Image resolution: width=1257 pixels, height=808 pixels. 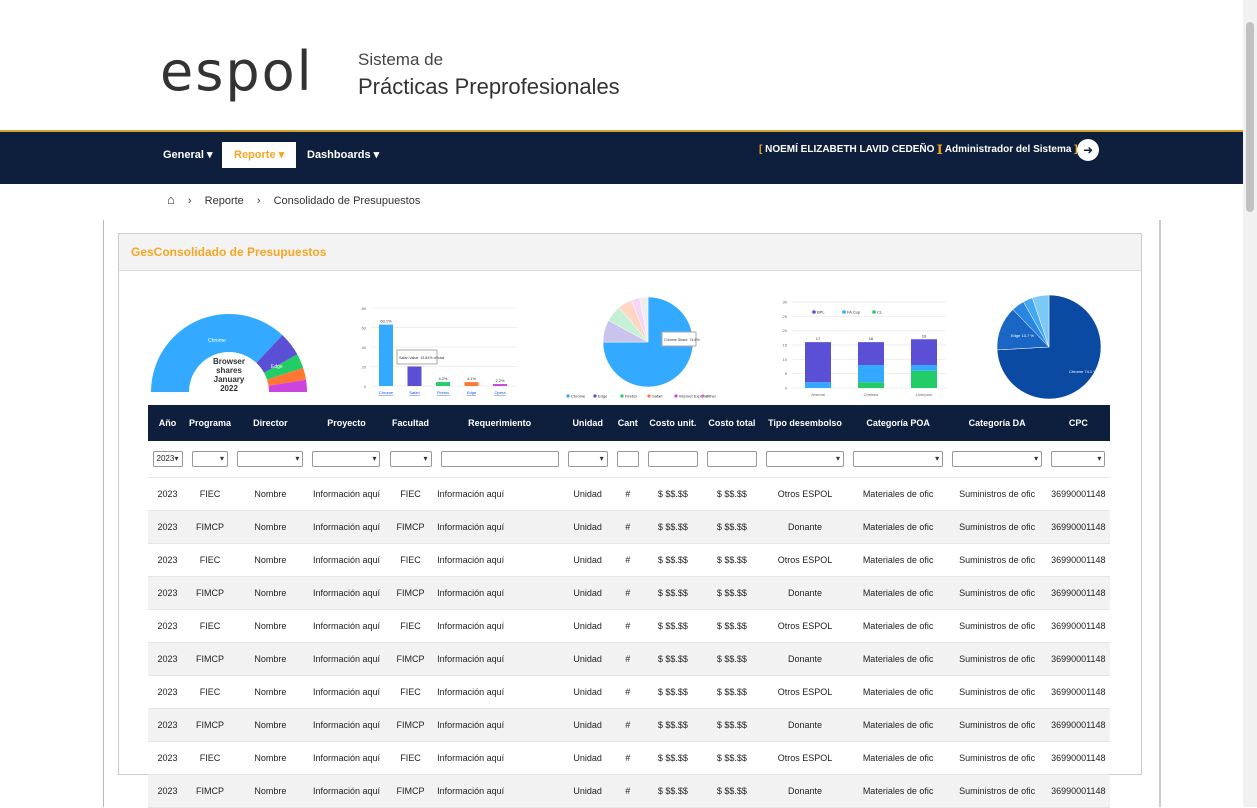 What do you see at coordinates (365, 386) in the screenshot?
I see `y-tick: 0` at bounding box center [365, 386].